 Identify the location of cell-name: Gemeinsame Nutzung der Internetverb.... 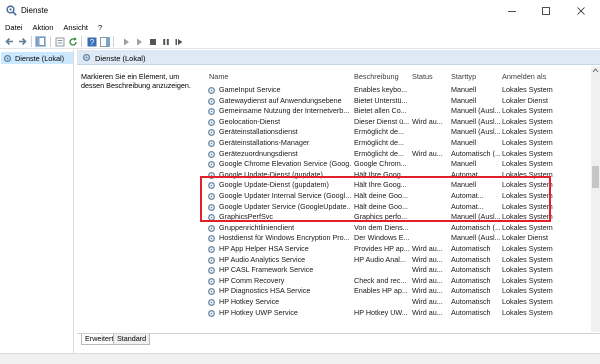
(284, 111).